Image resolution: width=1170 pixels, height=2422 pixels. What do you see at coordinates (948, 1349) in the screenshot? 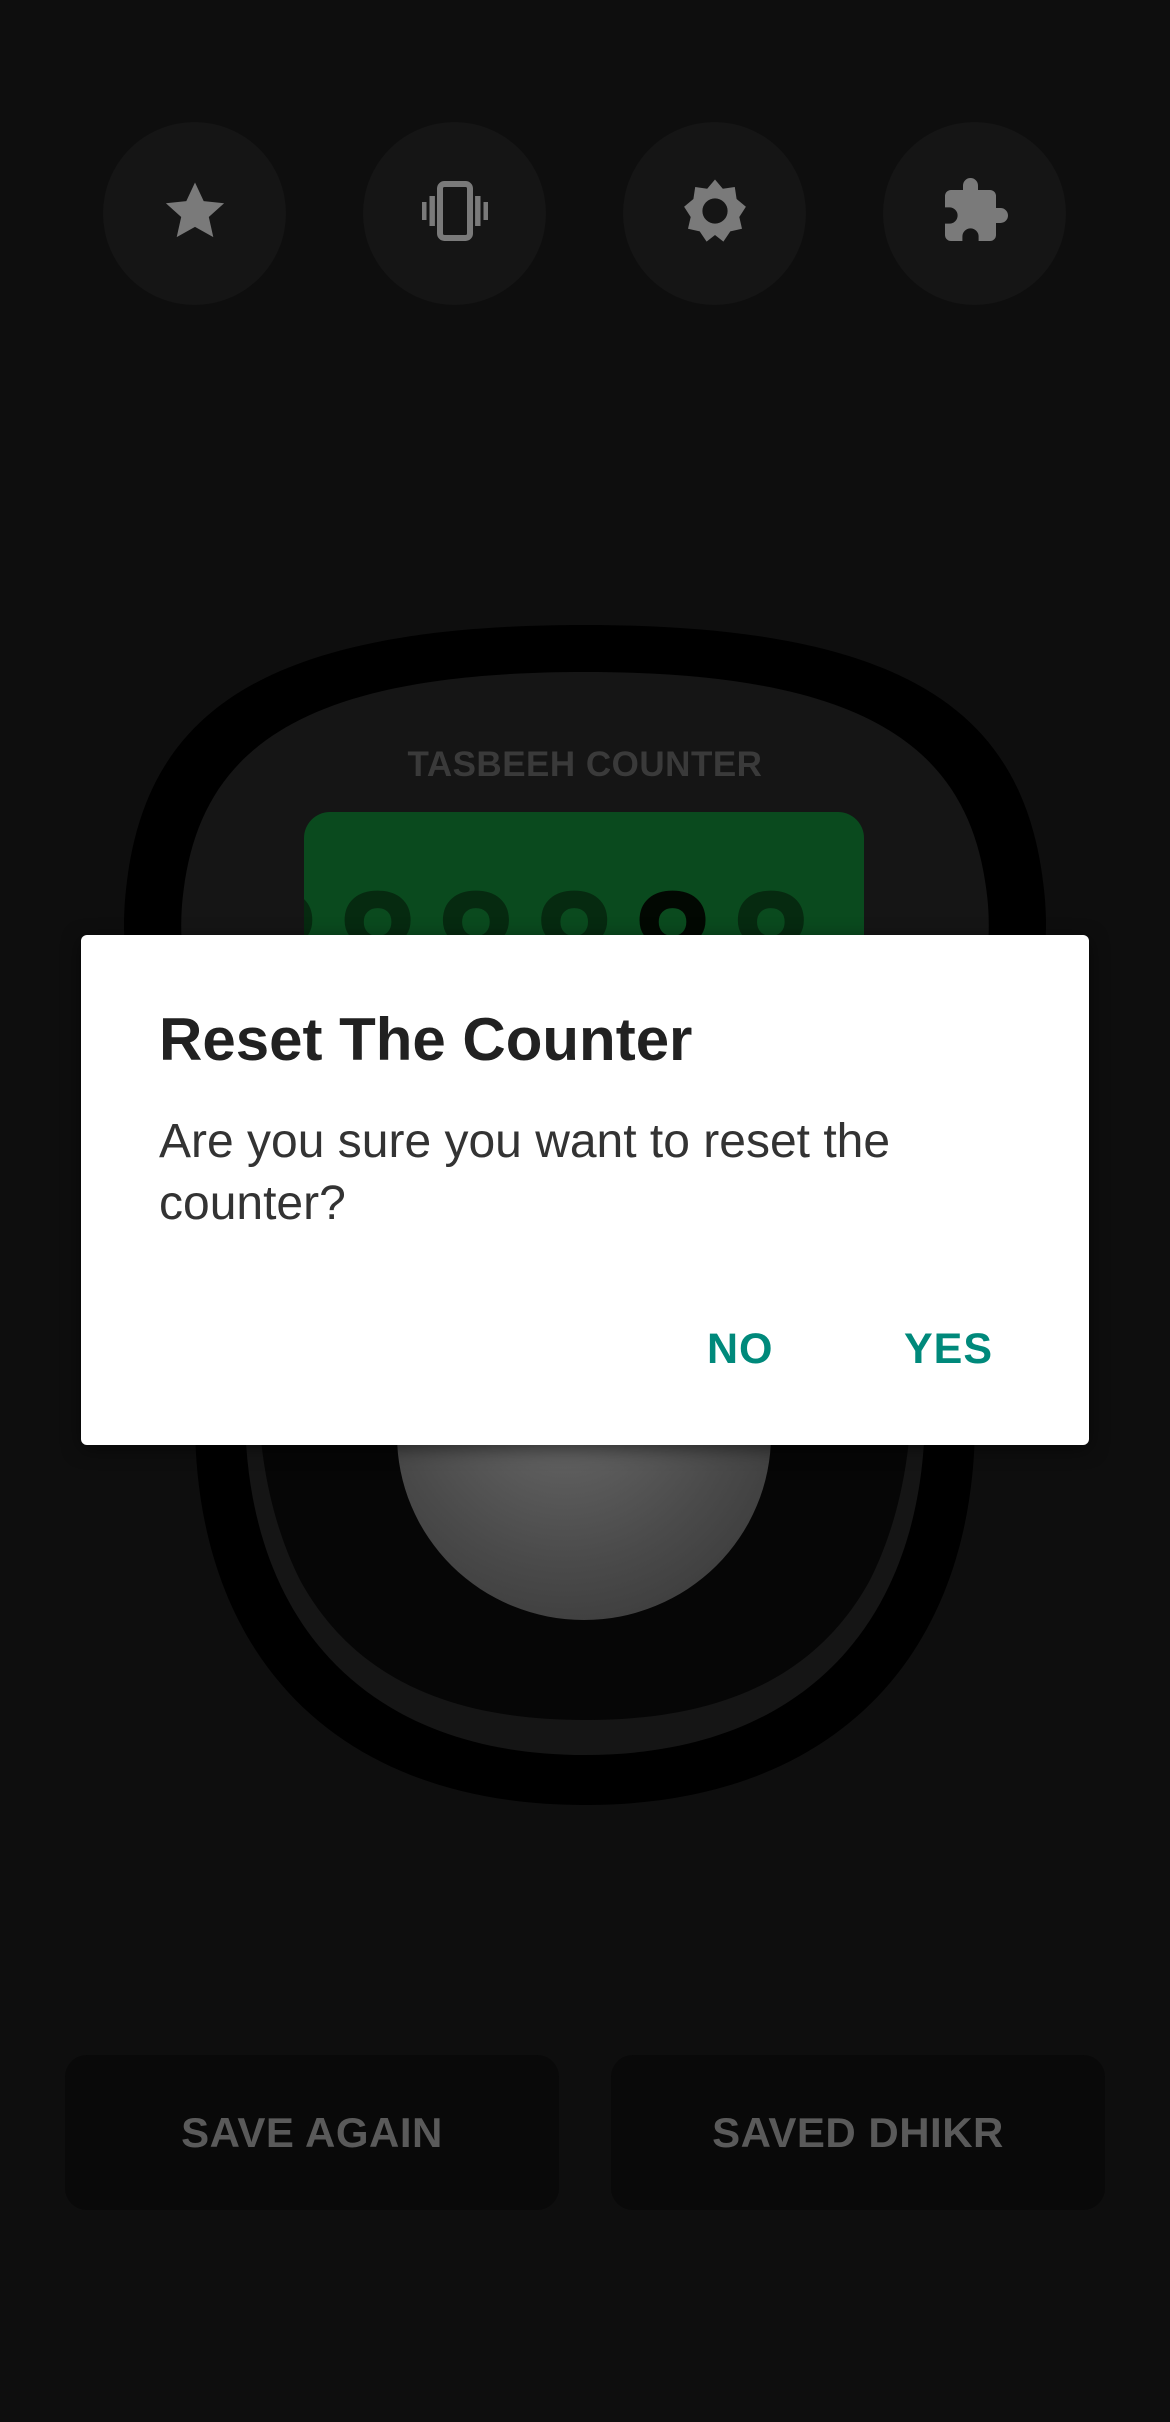
I see `yes-button: YES` at bounding box center [948, 1349].